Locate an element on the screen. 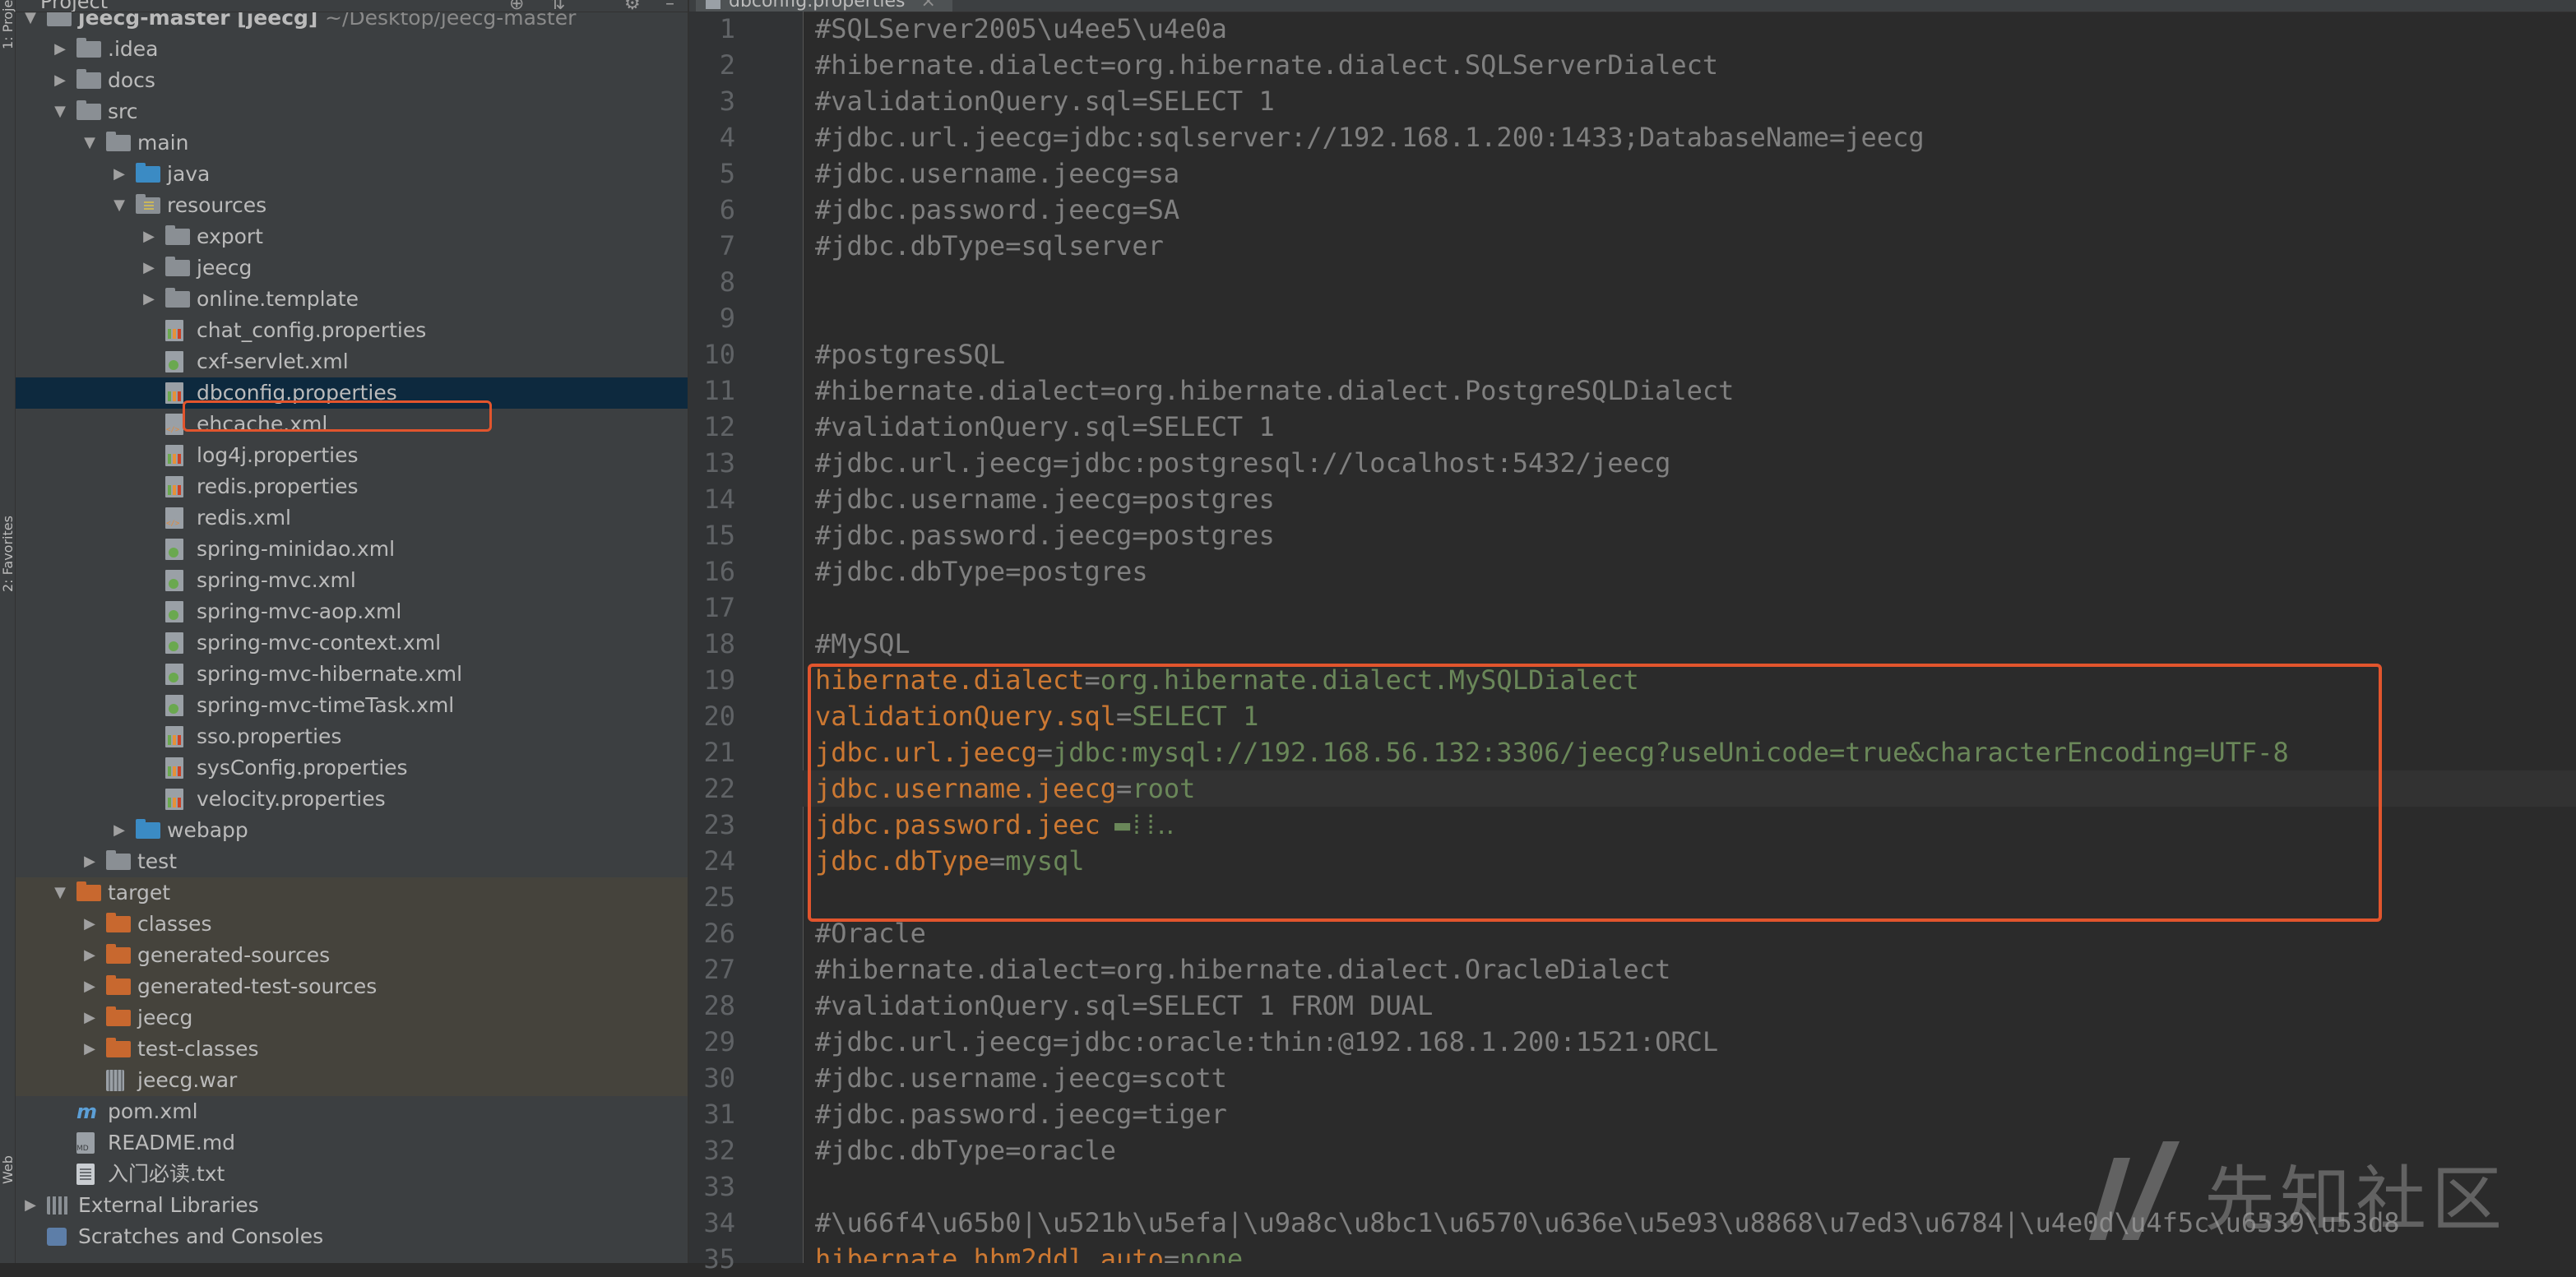 This screenshot has width=2576, height=1277. tree-item: redis.properties is located at coordinates (352, 487).